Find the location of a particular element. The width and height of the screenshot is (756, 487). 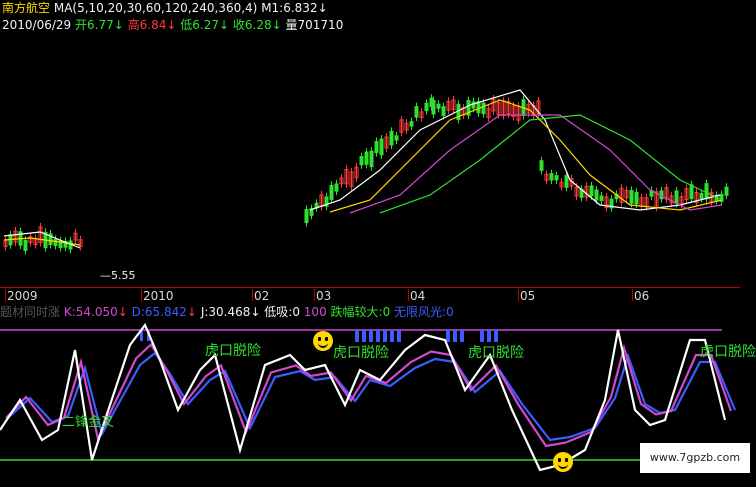

chart-tag-5: 二锋金叉 is located at coordinates (88, 422).